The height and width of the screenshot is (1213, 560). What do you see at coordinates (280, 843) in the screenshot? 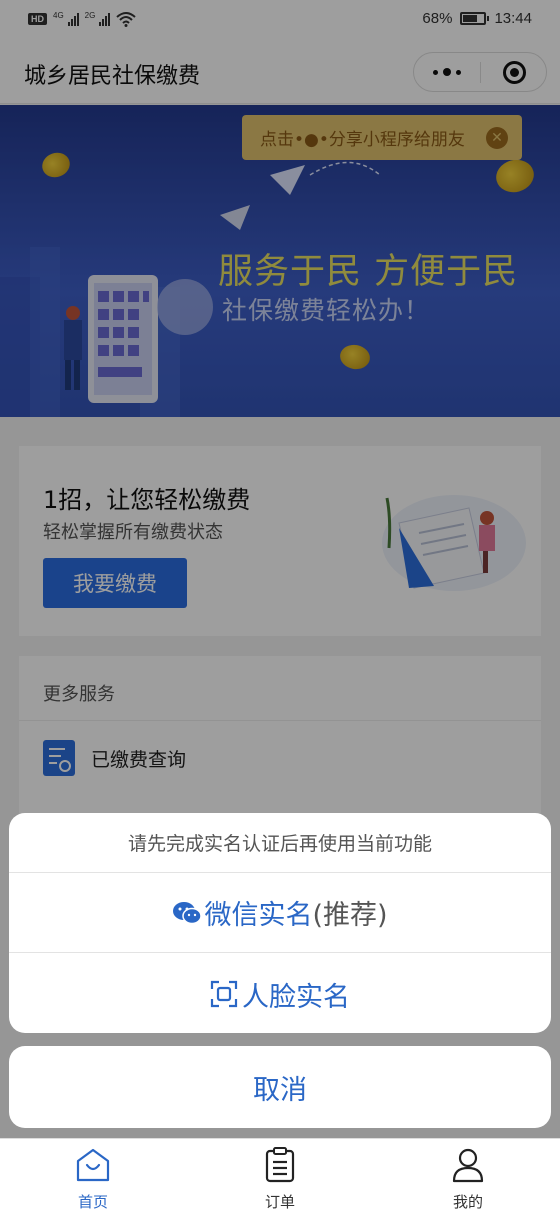
I see `action-sheet-tip: 请先完成实名认证后再使用当前功能` at bounding box center [280, 843].